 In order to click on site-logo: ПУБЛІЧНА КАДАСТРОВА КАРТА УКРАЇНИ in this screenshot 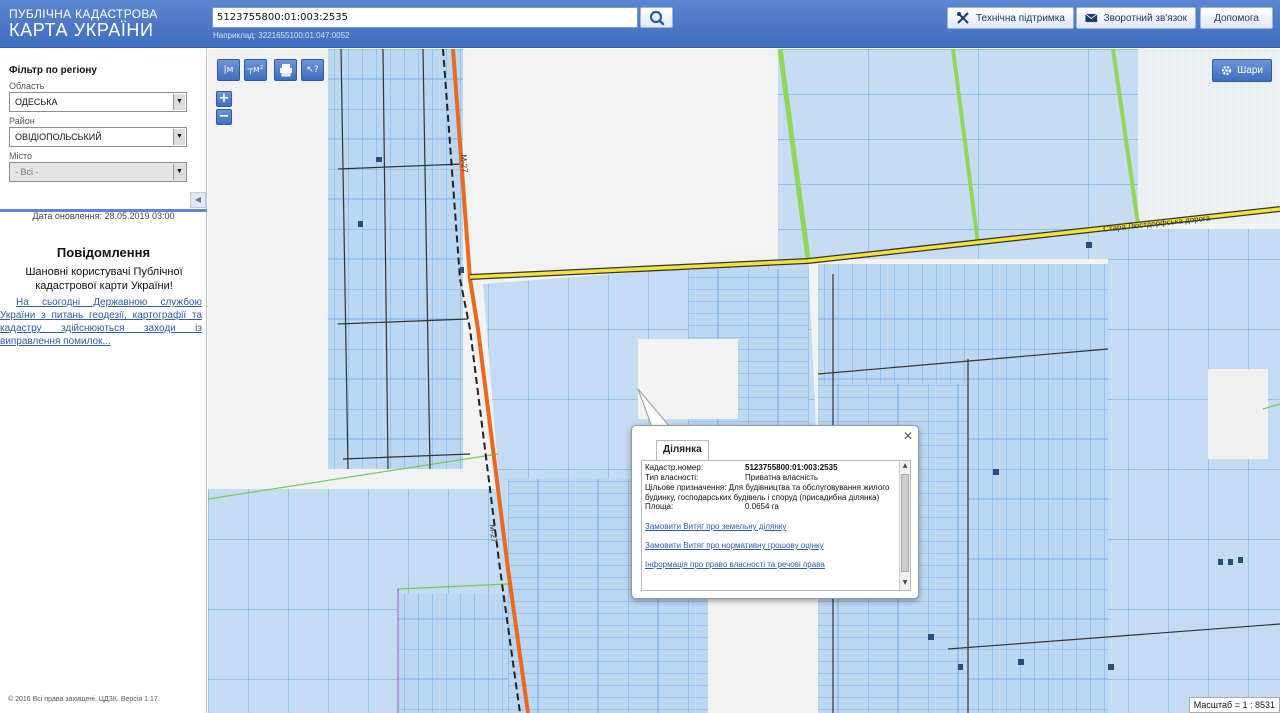, I will do `click(83, 23)`.